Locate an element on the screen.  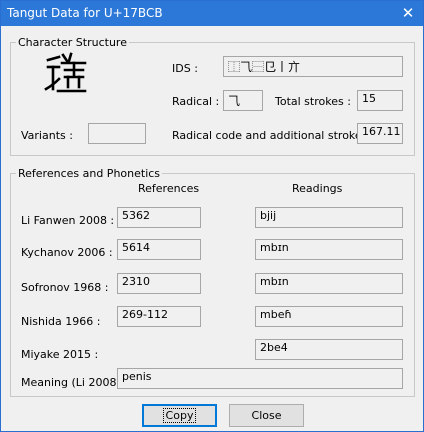
reading-field: 2be4 is located at coordinates (329, 349).